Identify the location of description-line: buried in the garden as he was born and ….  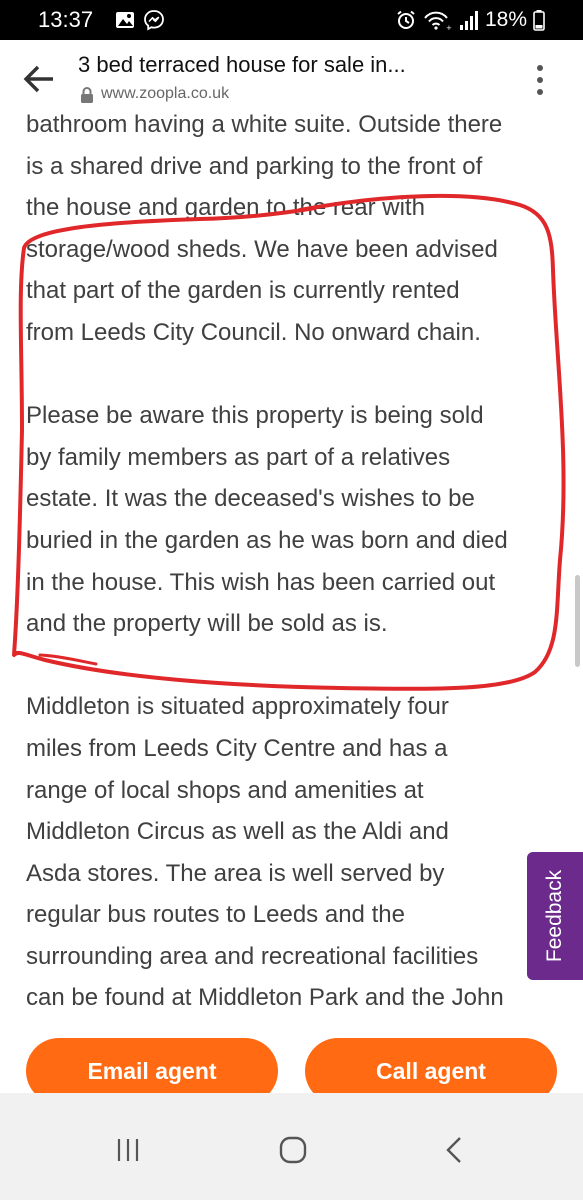
(267, 540).